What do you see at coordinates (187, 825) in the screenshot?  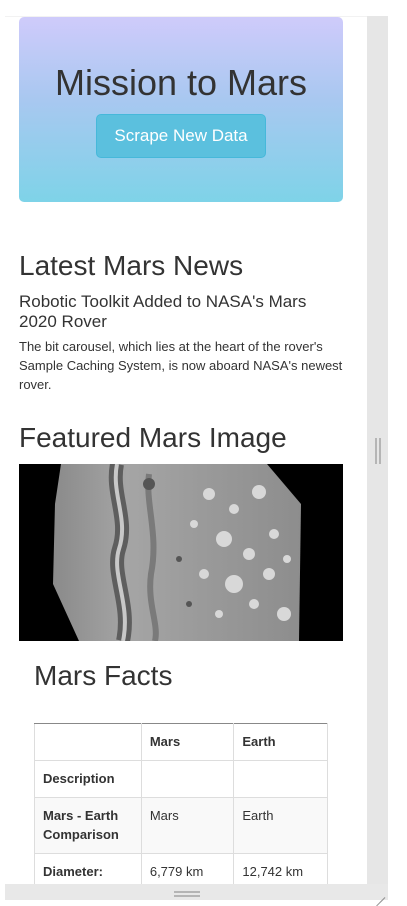 I see `table-cell: Mars` at bounding box center [187, 825].